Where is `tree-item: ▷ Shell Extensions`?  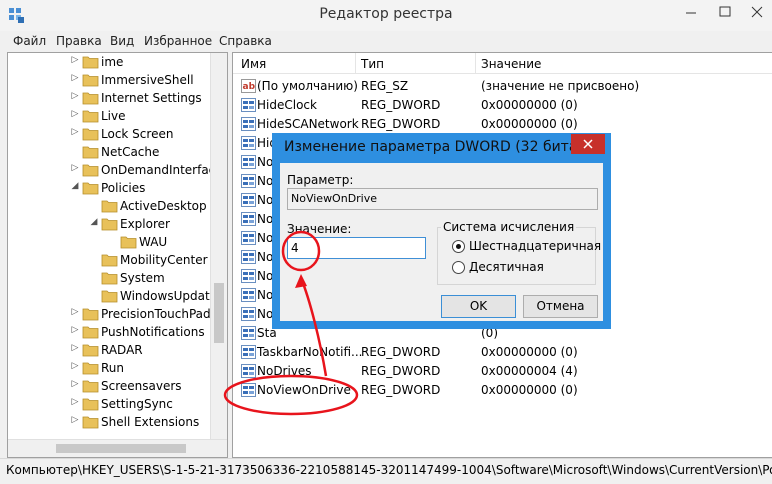 tree-item: ▷ Shell Extensions is located at coordinates (110, 423).